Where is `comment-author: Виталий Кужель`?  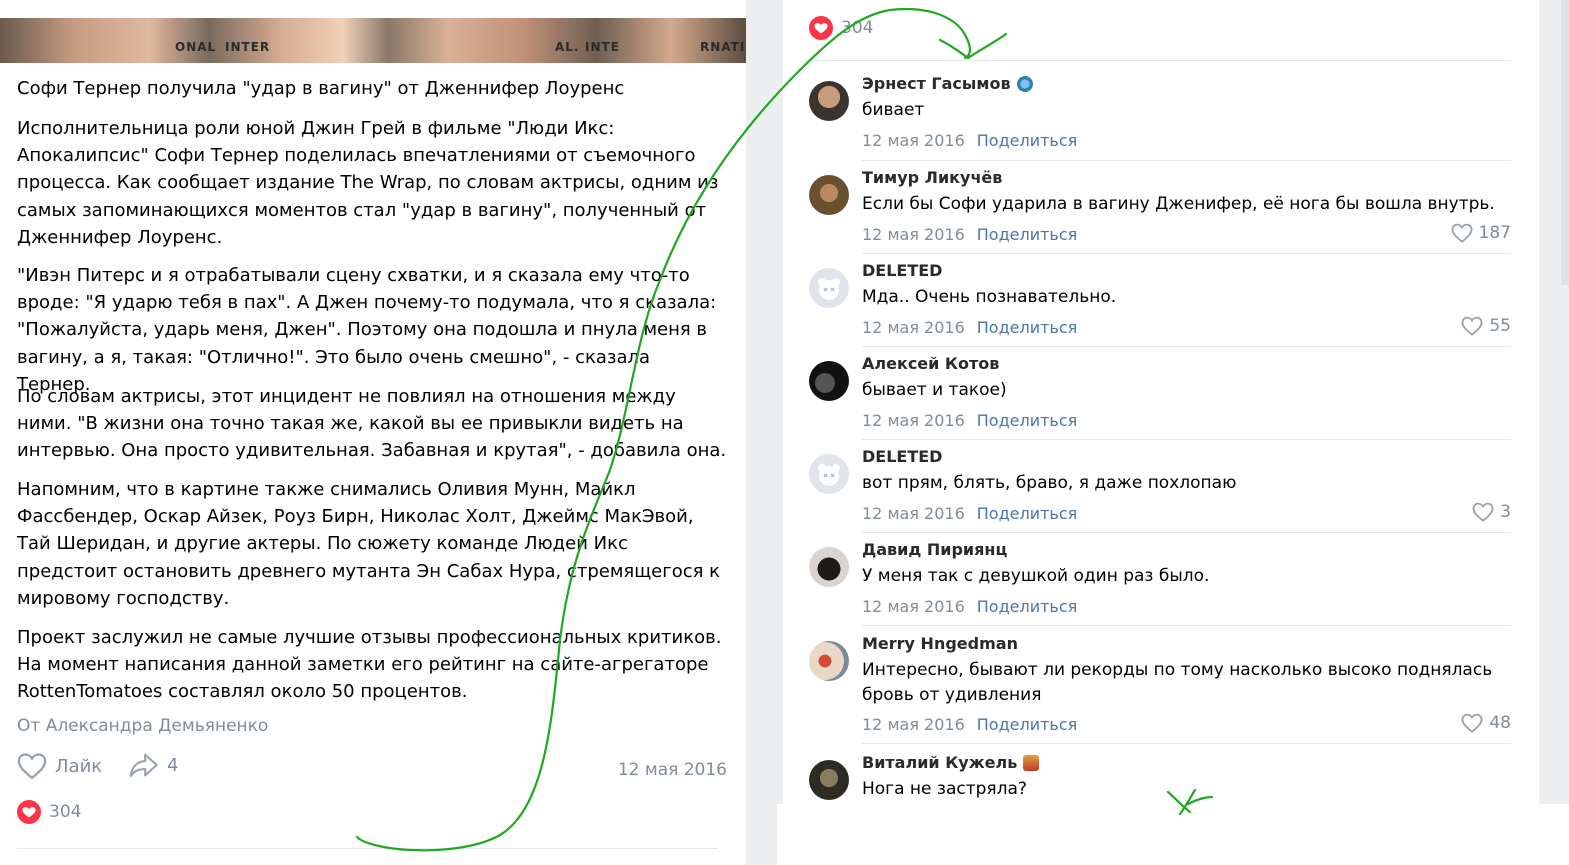 comment-author: Виталий Кужель is located at coordinates (951, 762).